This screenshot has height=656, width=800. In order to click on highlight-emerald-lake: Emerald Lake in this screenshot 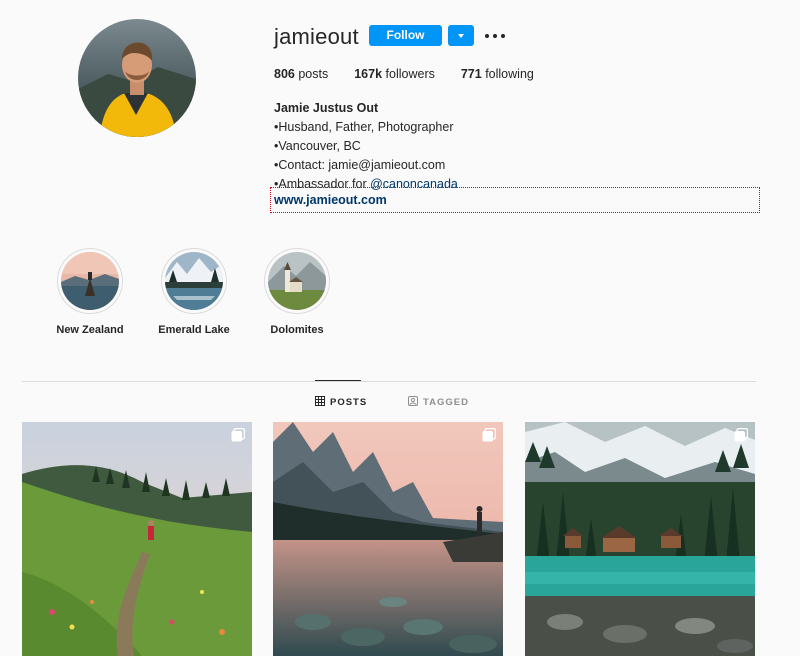, I will do `click(194, 292)`.